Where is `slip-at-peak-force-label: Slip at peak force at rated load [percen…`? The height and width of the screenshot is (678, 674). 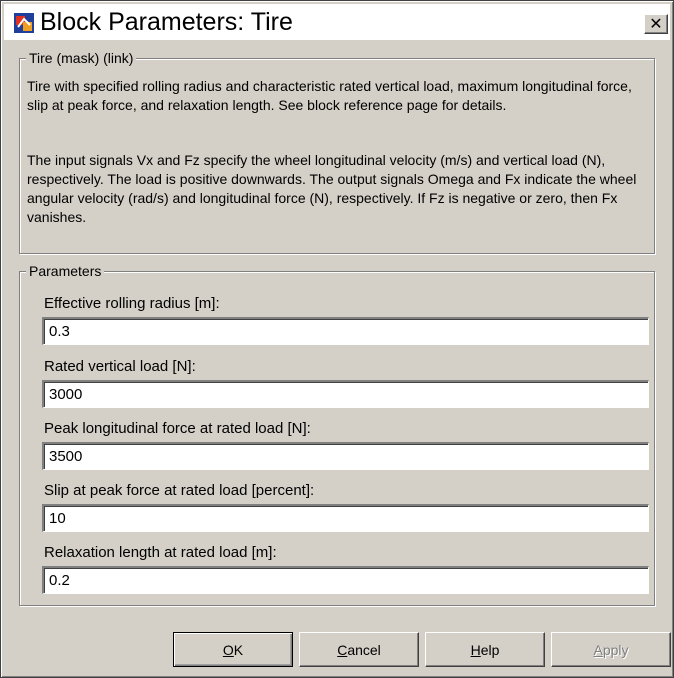
slip-at-peak-force-label: Slip at peak force at rated load [percen… is located at coordinates (179, 490).